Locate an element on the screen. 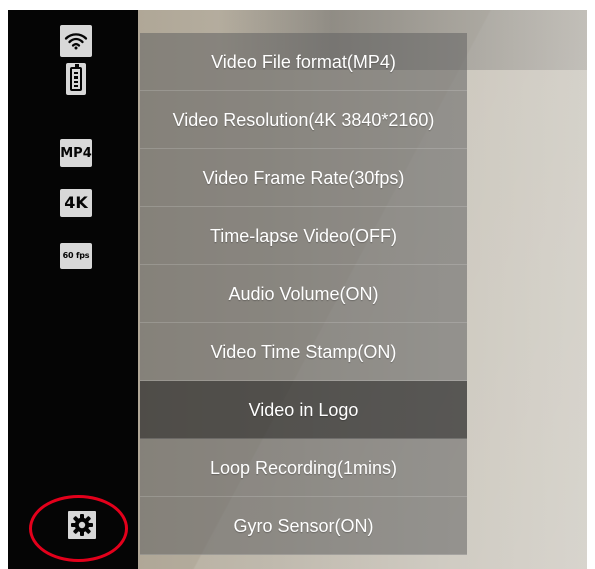 The height and width of the screenshot is (569, 595). battery-level is located at coordinates (76, 79).